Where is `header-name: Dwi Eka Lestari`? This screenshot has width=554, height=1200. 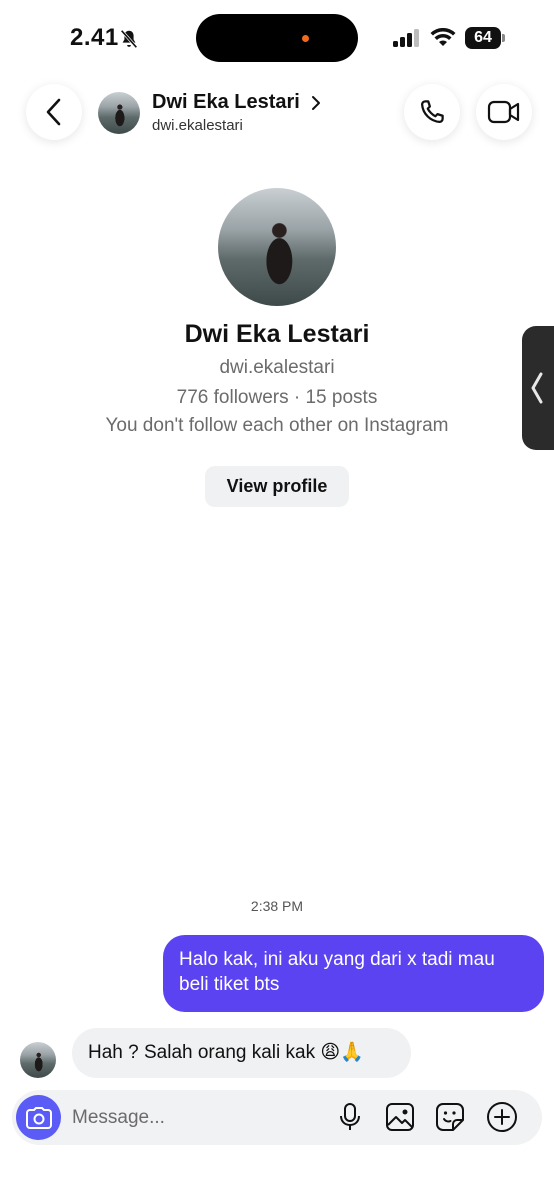
header-name: Dwi Eka Lestari is located at coordinates (226, 102).